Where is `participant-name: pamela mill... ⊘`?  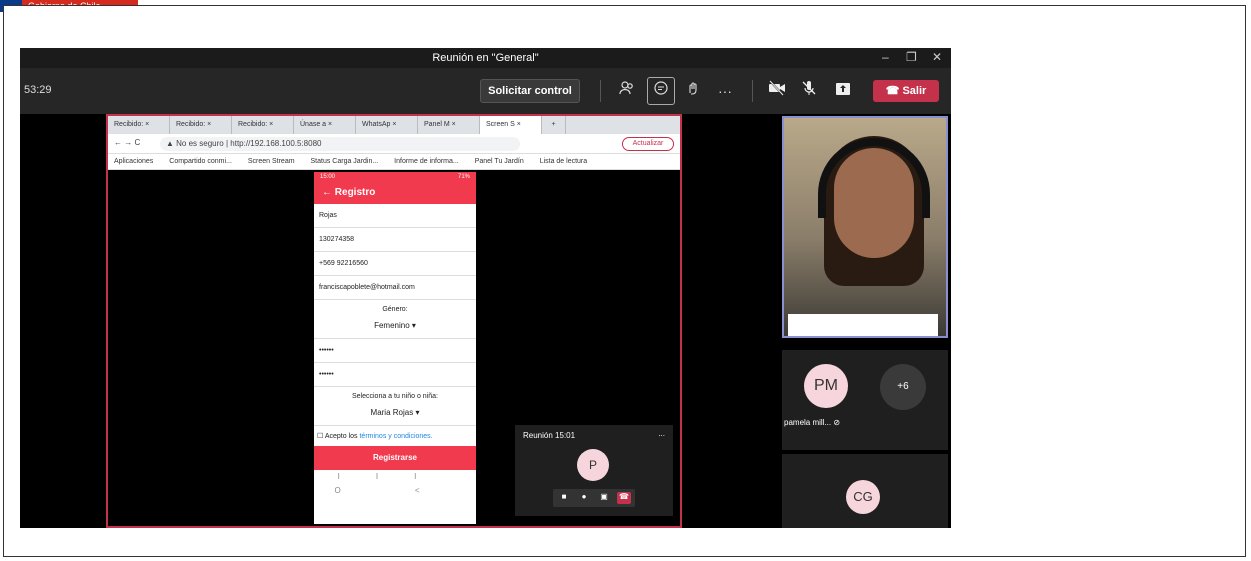
participant-name: pamela mill... ⊘ is located at coordinates (812, 422).